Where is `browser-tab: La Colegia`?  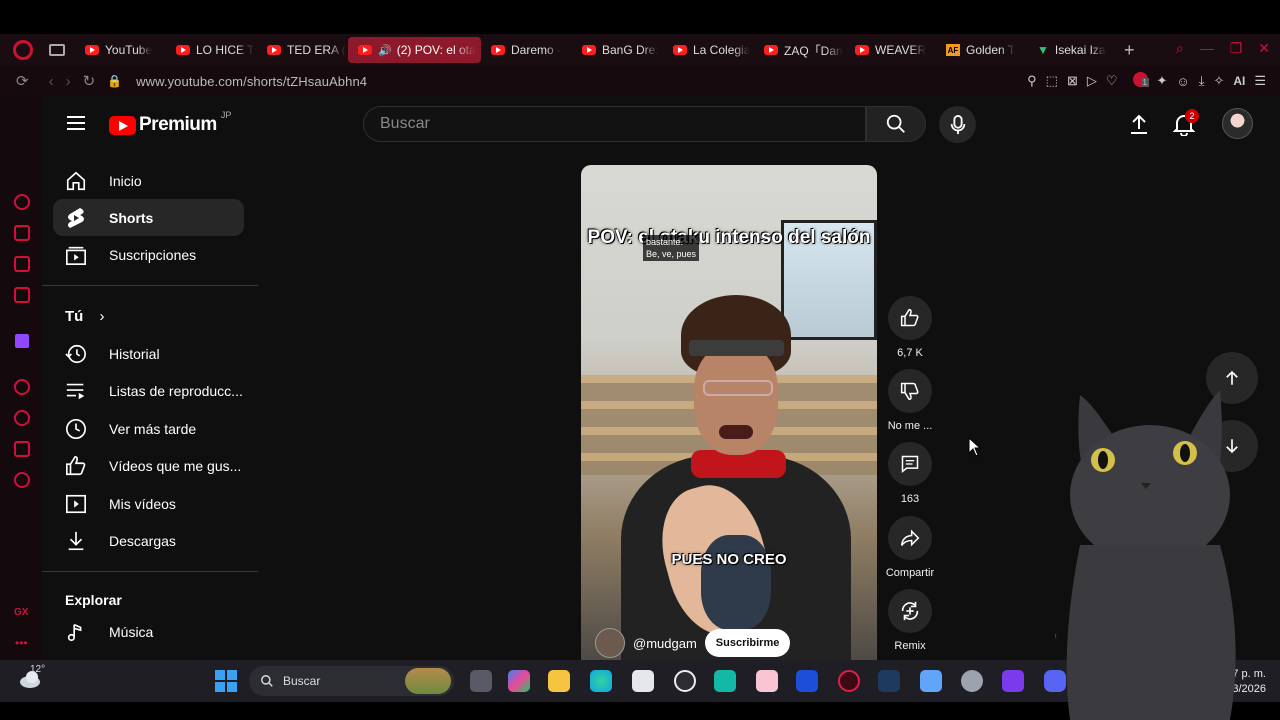
browser-tab: La Colegia is located at coordinates (708, 50).